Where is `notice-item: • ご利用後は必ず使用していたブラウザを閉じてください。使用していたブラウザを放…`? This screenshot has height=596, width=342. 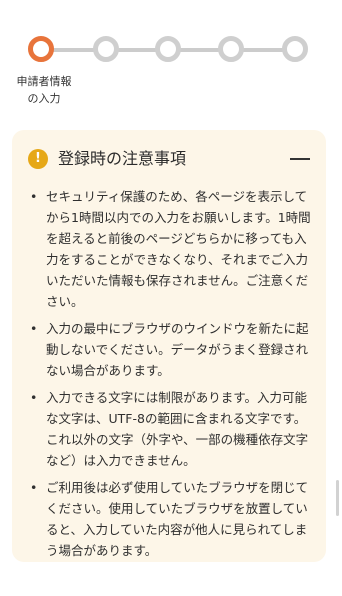
notice-item: • ご利用後は必ず使用していたブラウザを閉じてください。使用していたブラウザを放… is located at coordinates (169, 519).